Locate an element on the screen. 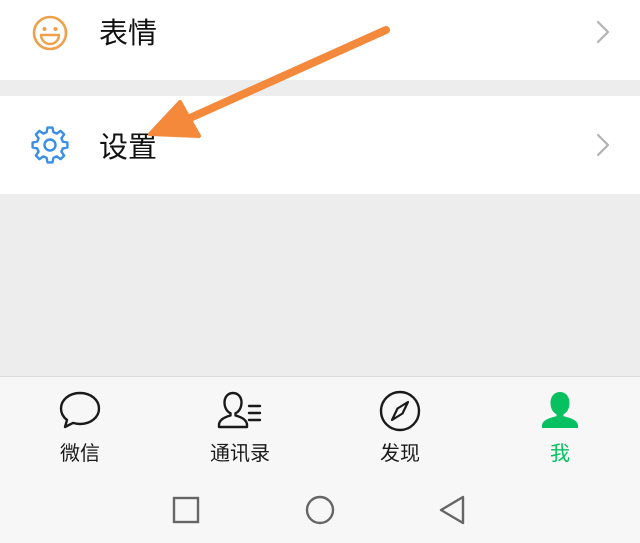 This screenshot has width=640, height=543. recent-apps-icon is located at coordinates (186, 510).